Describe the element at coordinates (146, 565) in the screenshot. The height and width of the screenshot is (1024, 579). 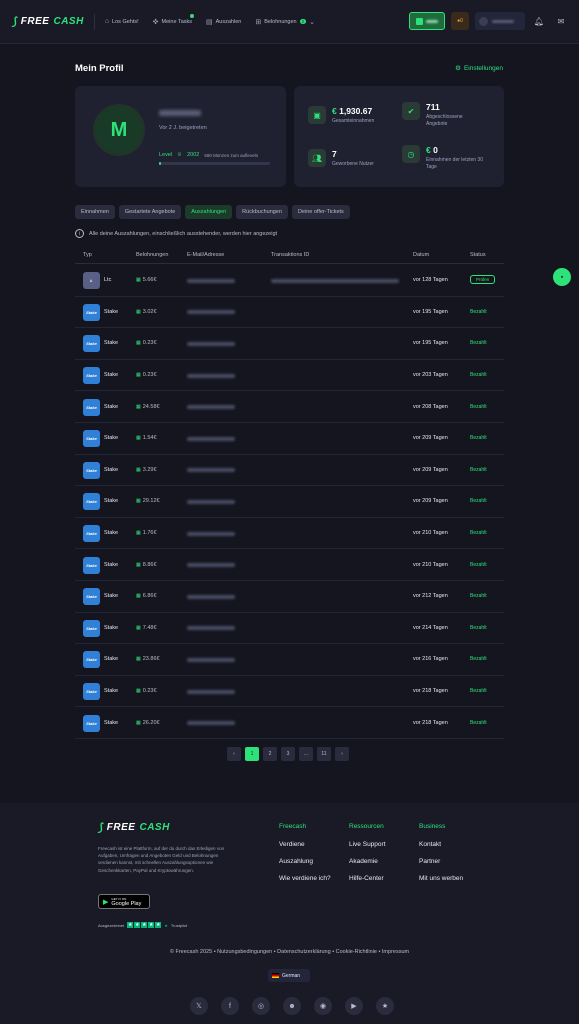
I see `reward-amount: ▦ 8.86€` at that location.